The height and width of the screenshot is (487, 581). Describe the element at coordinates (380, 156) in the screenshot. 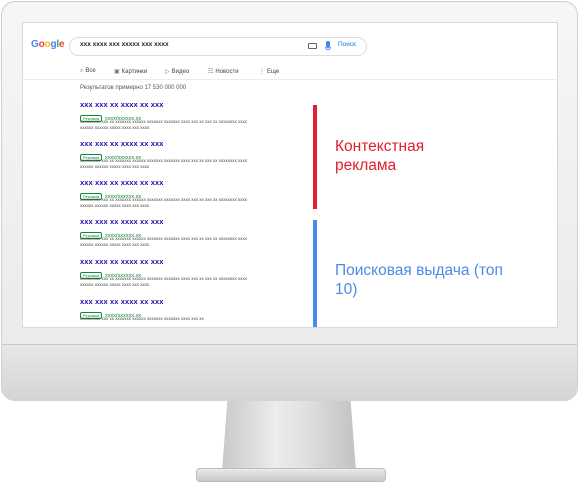

I see `ad-section-label: Контекстная реклама` at that location.